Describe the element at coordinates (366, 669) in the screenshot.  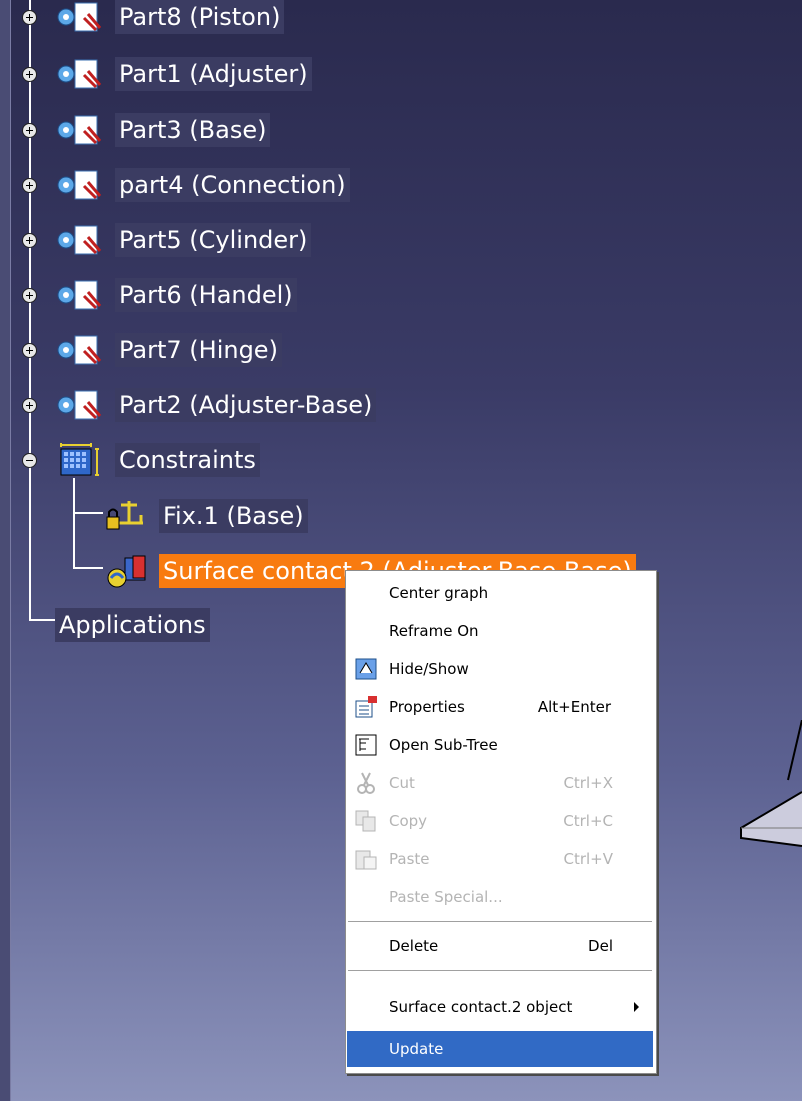
I see `hide-show-icon` at that location.